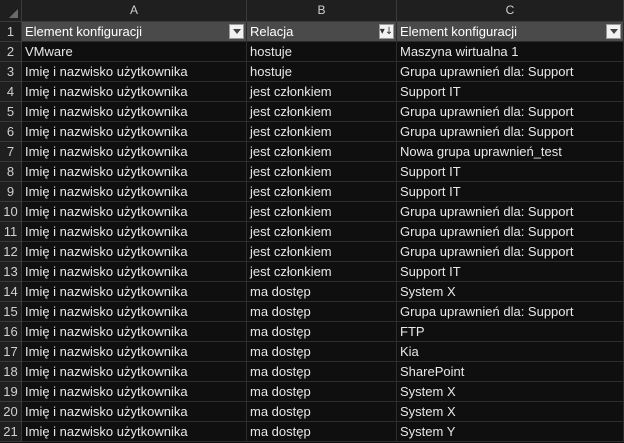 Image resolution: width=624 pixels, height=443 pixels. Describe the element at coordinates (322, 10) in the screenshot. I see `column-header-b: B` at that location.